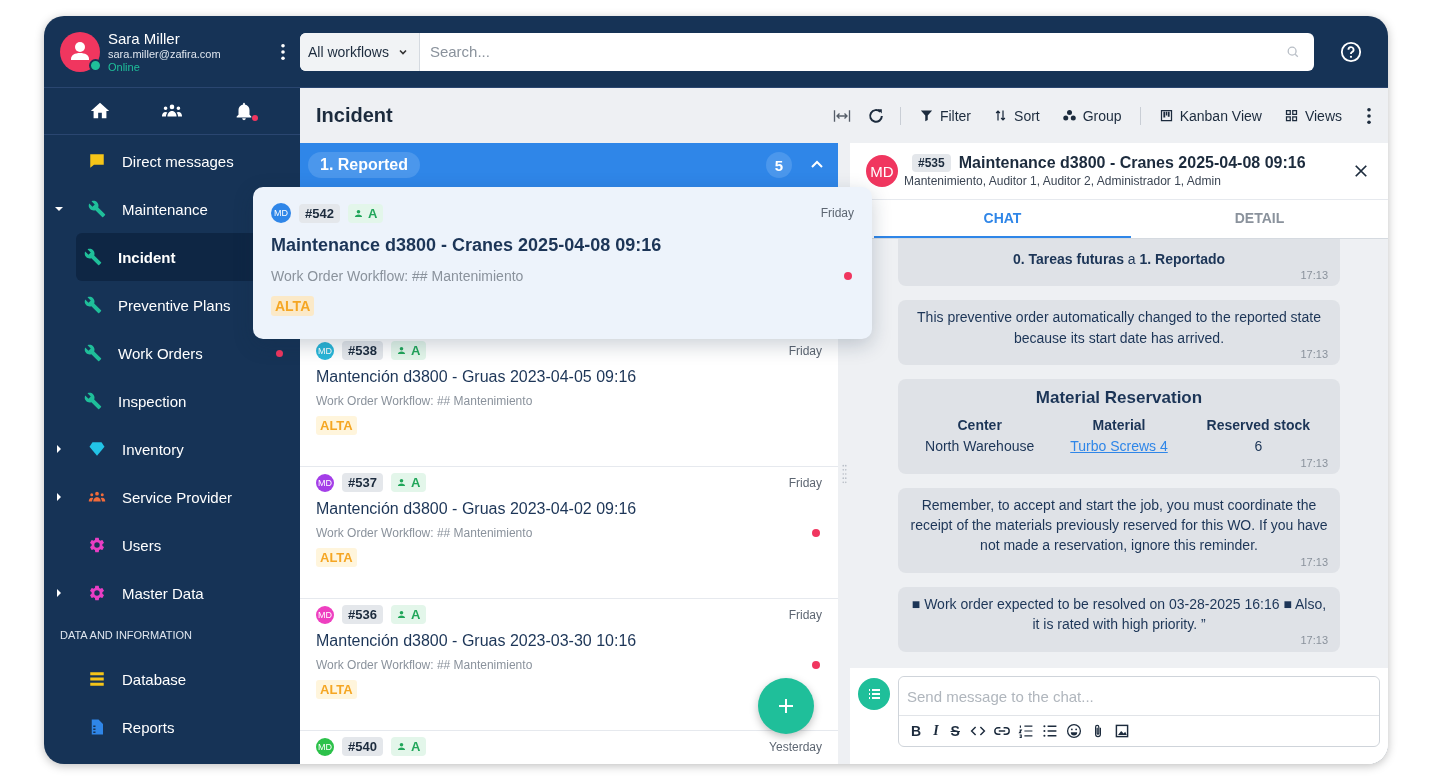  What do you see at coordinates (1258, 425) in the screenshot?
I see `column-header: Reserved stock` at bounding box center [1258, 425].